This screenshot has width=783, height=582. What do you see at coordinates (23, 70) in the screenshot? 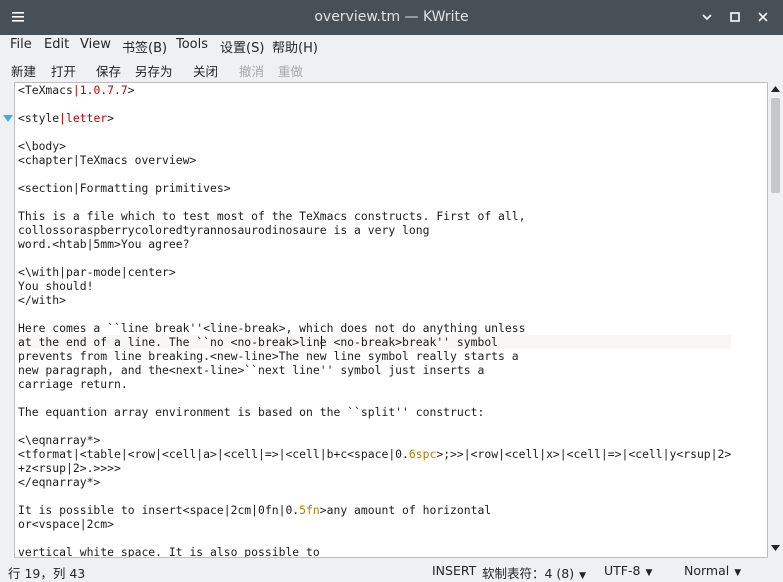
I see `new-button: 新建` at bounding box center [23, 70].